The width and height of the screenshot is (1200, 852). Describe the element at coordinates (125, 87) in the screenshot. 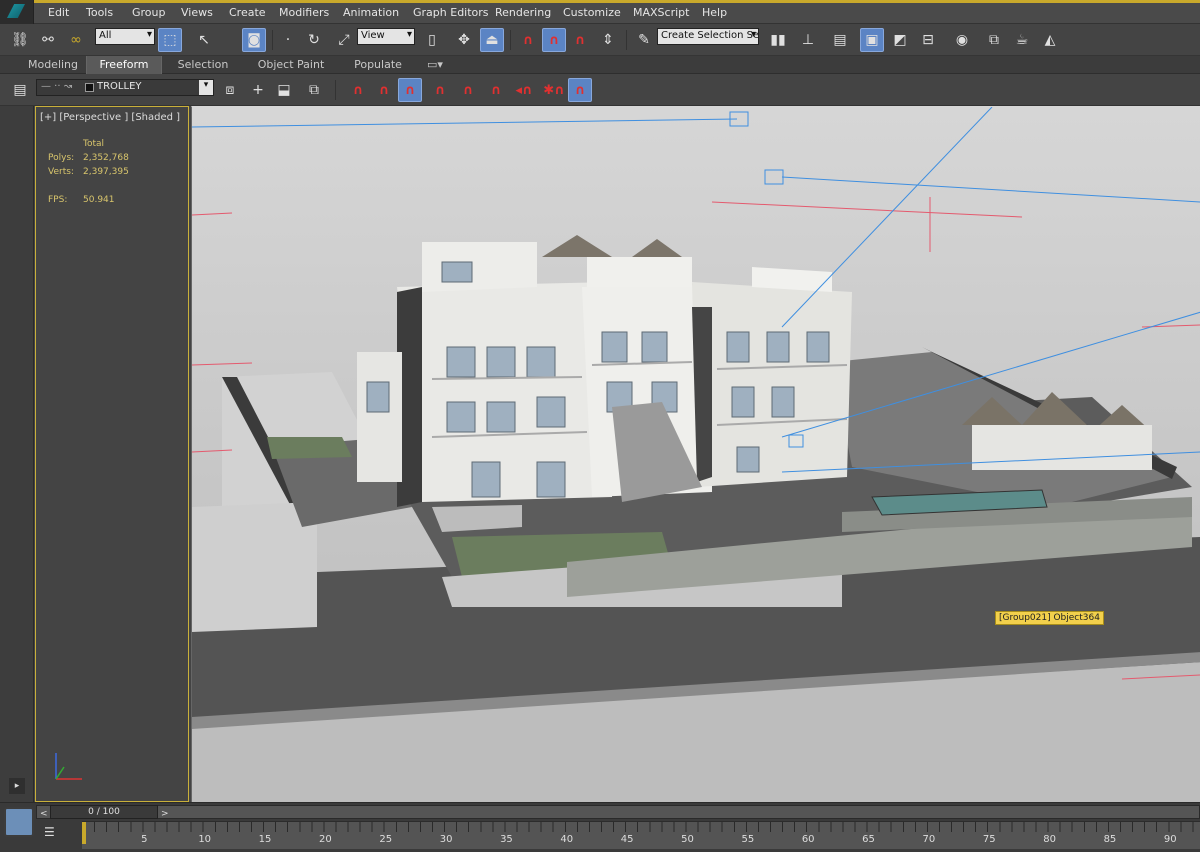

I see `object-name-field: — ·· ↝ TROLLEY ▾` at that location.